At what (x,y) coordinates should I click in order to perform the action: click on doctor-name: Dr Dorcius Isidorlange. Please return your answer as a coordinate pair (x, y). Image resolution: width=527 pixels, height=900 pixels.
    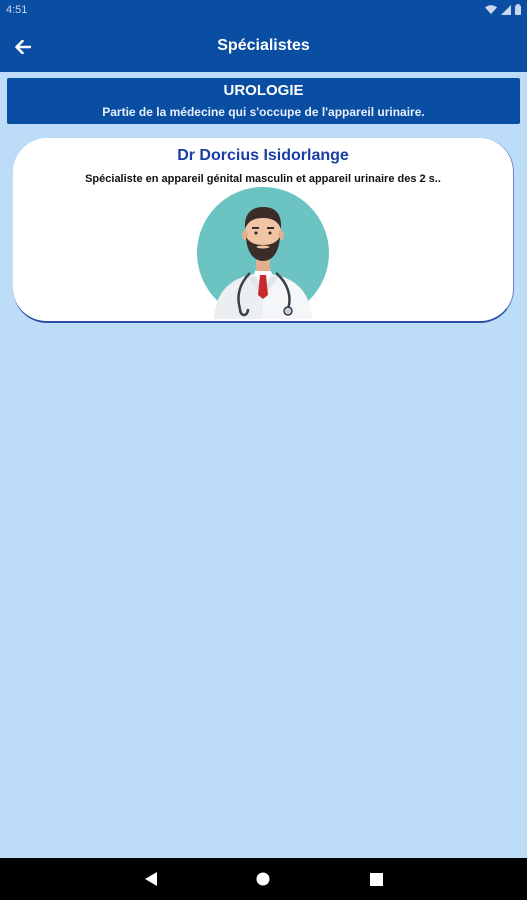
    Looking at the image, I should click on (263, 155).